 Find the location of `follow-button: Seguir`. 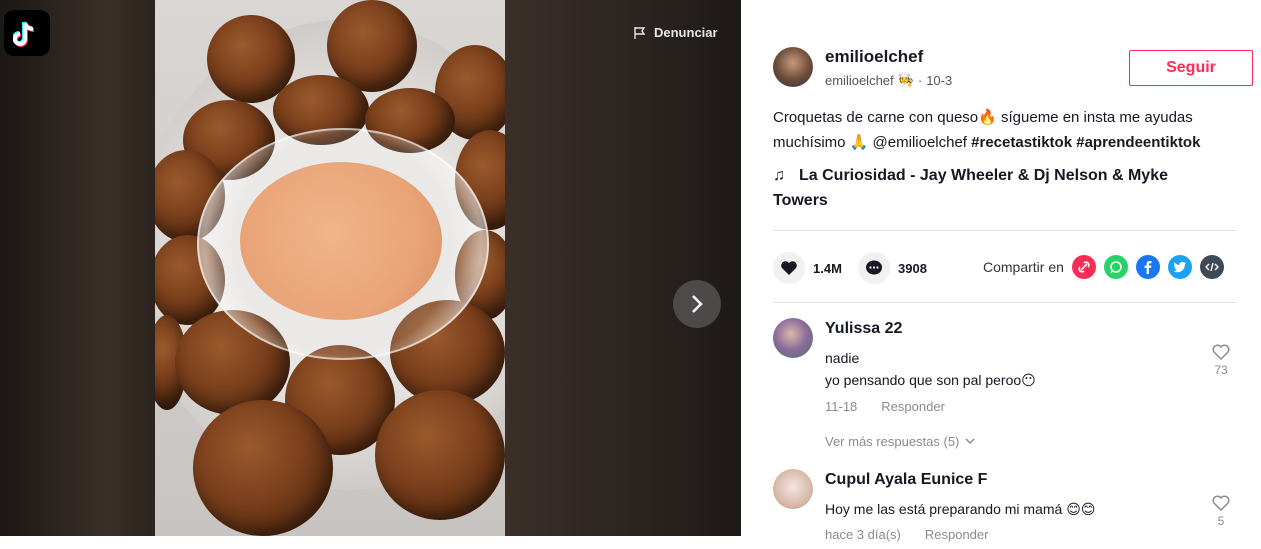

follow-button: Seguir is located at coordinates (1191, 68).